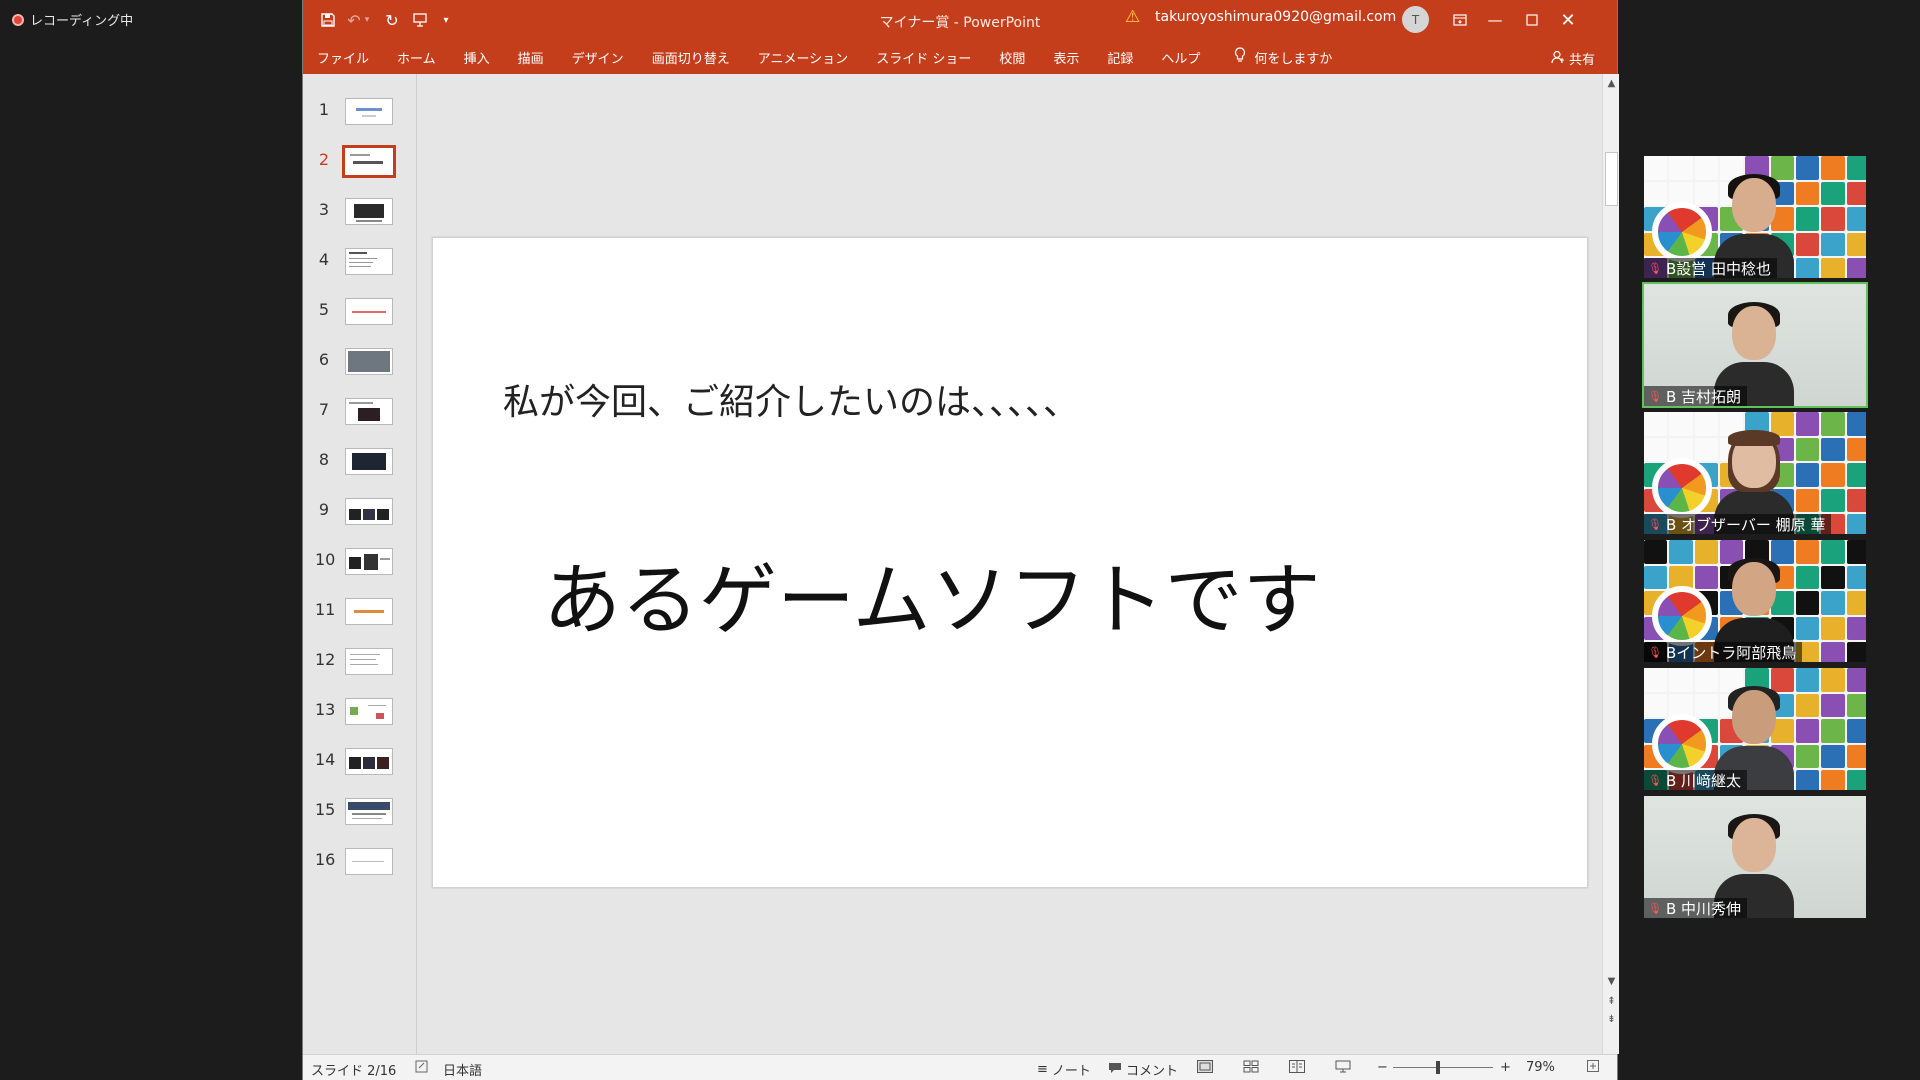  I want to click on slideshow-view-icon, so click(1343, 1066).